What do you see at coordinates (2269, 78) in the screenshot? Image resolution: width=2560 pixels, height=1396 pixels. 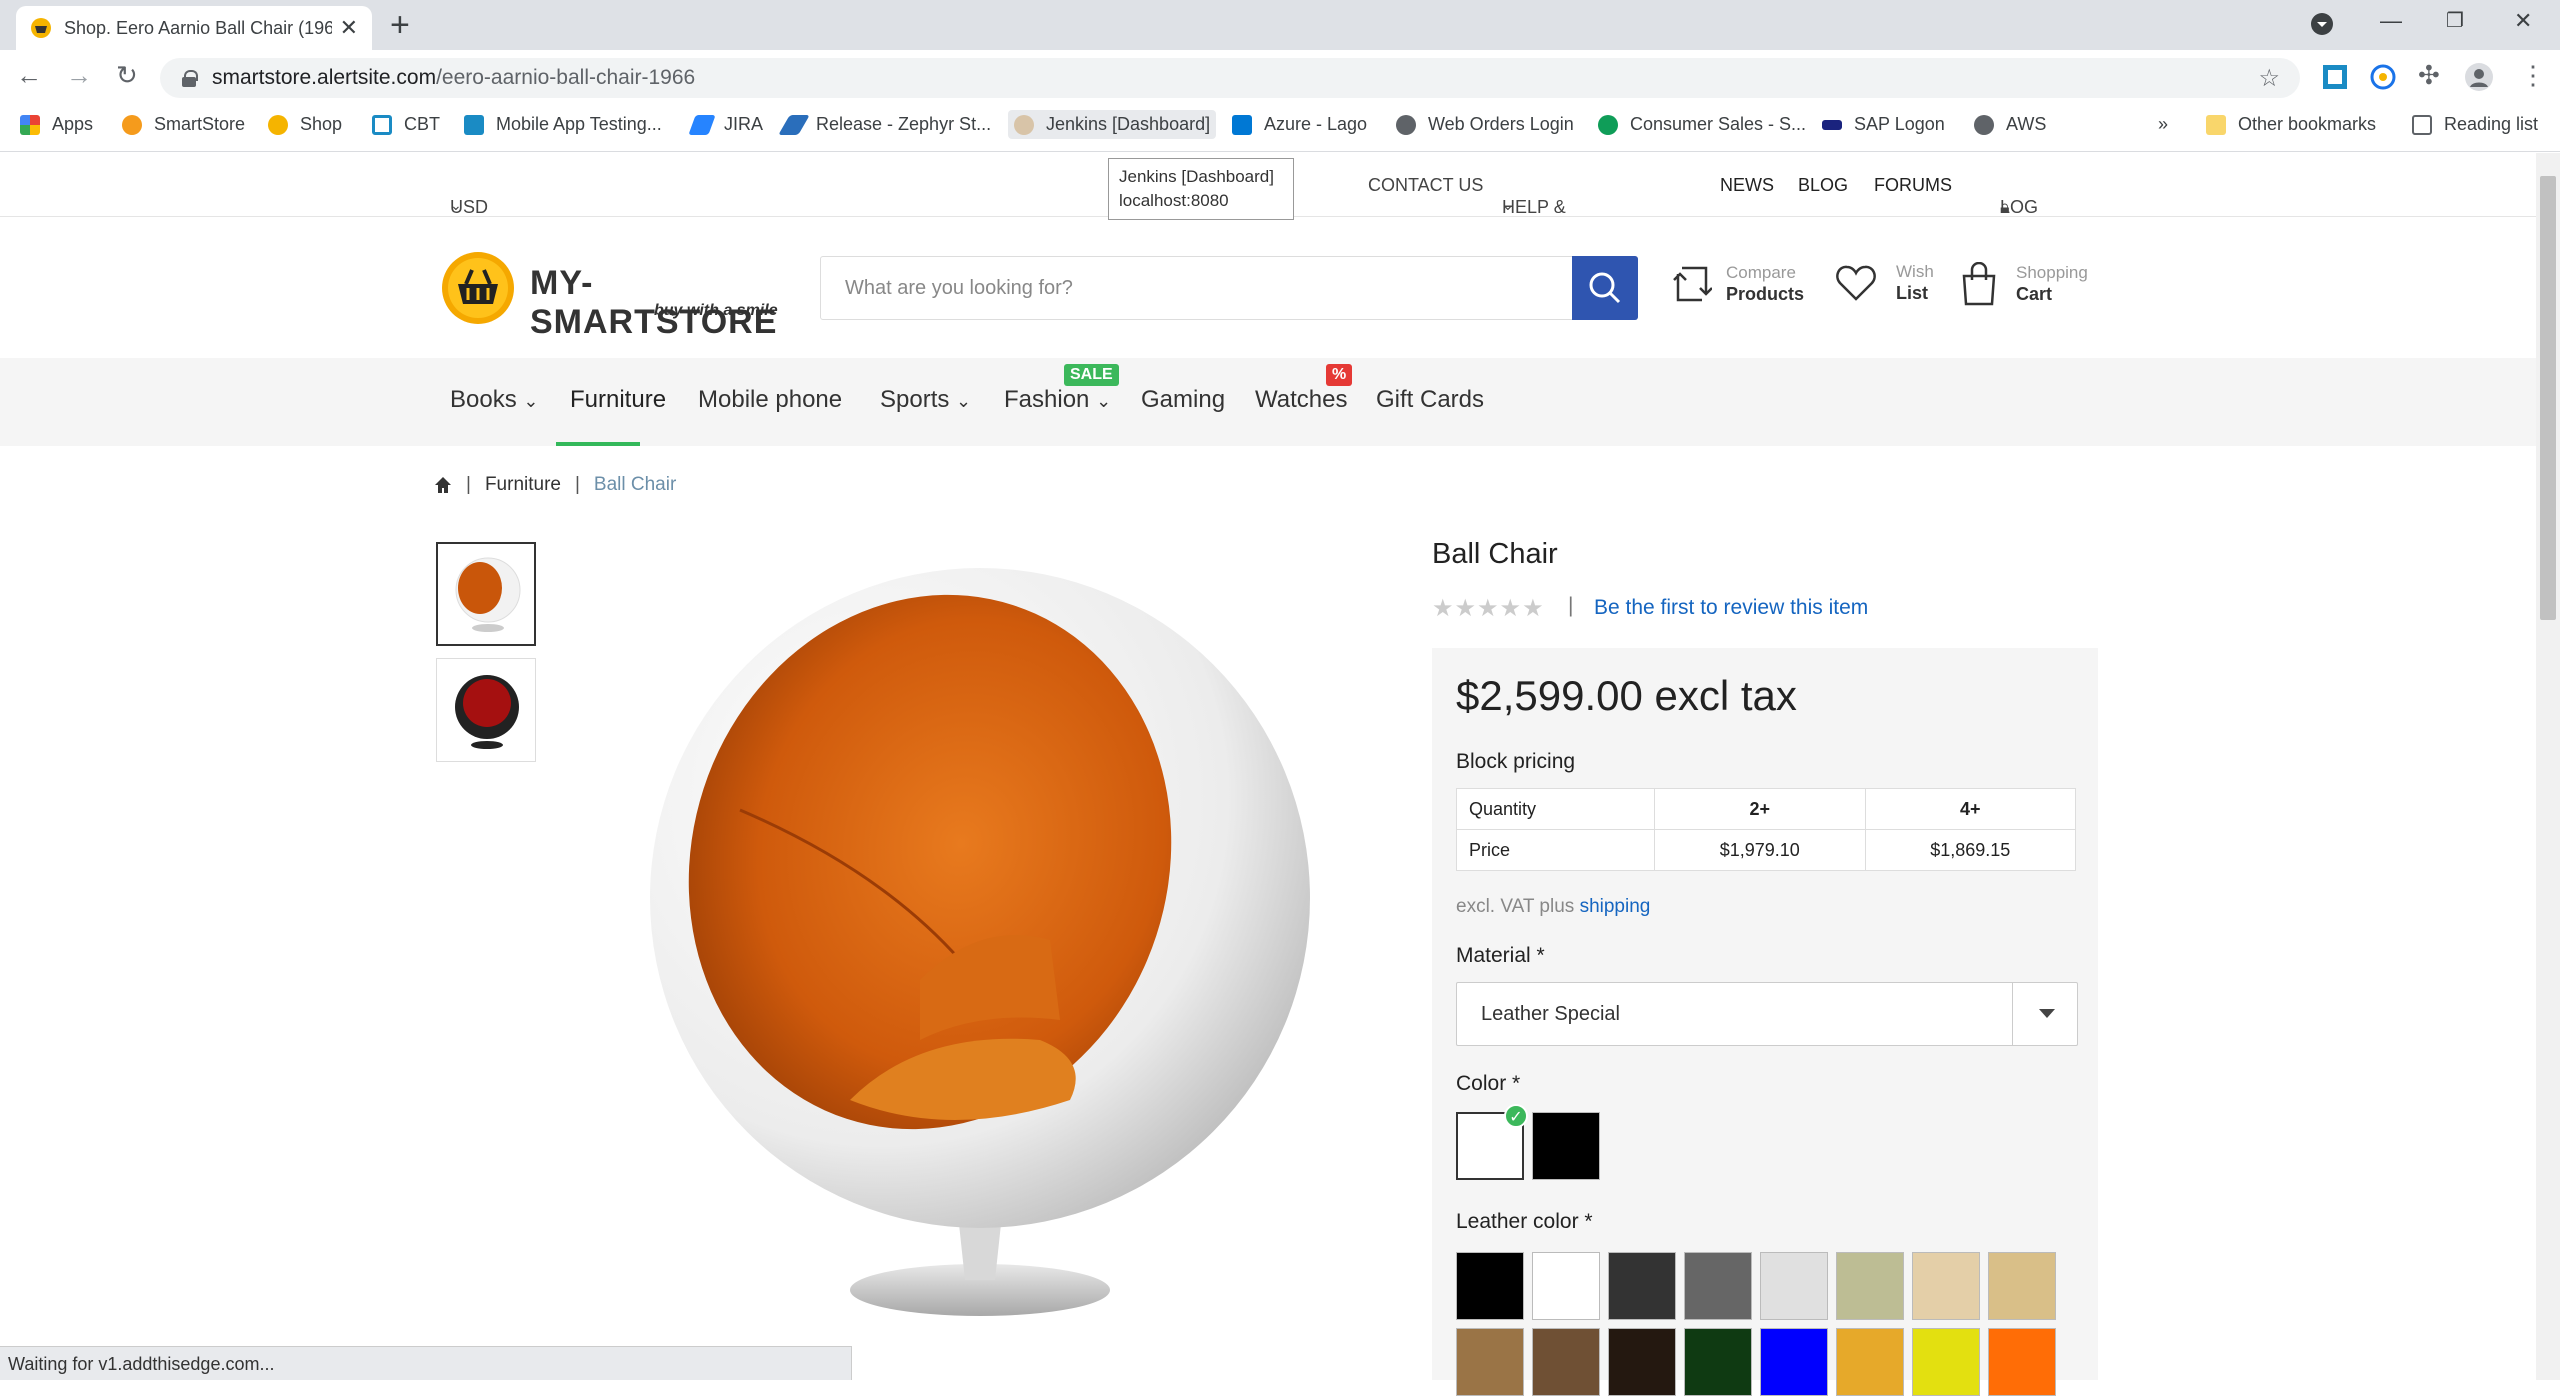 I see `bookmark-star-icon: ☆` at bounding box center [2269, 78].